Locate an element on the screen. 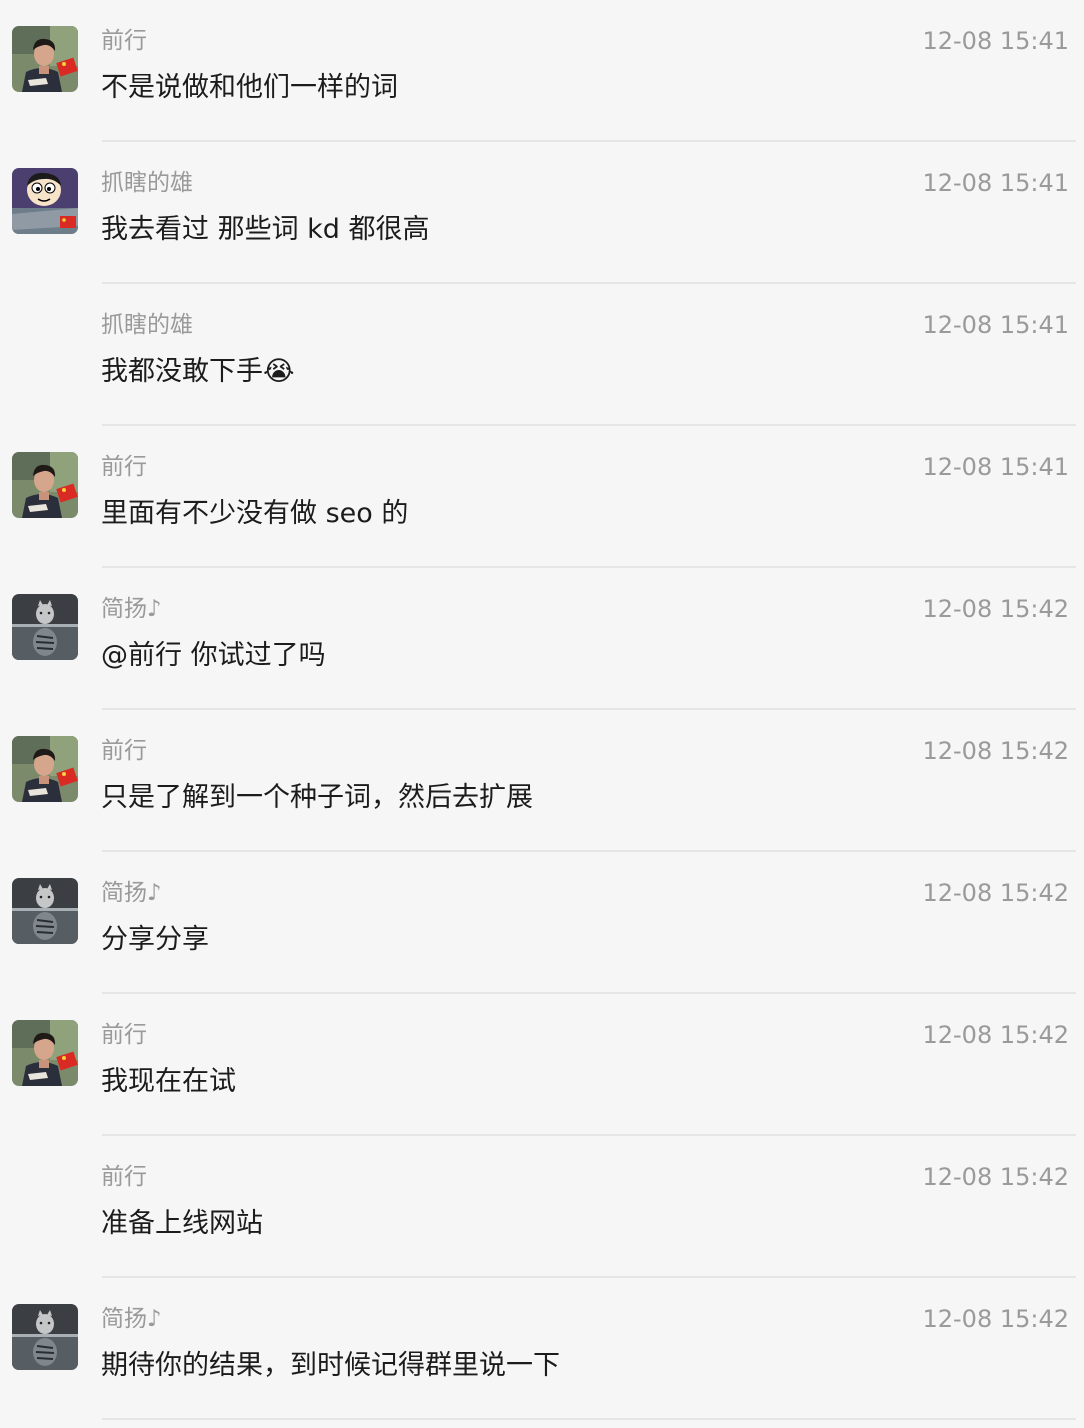  message-text: 我都没敢下手😭 is located at coordinates (198, 372).